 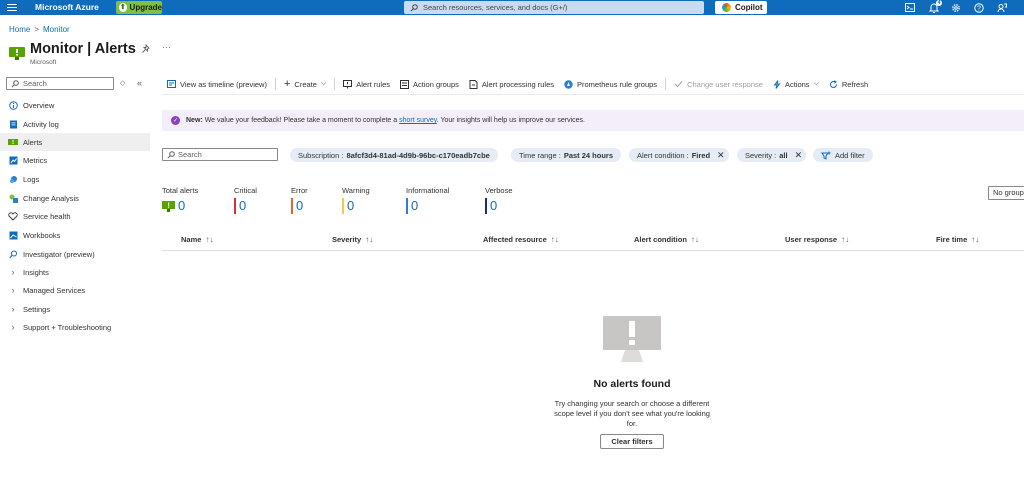 What do you see at coordinates (663, 155) in the screenshot?
I see `alert-condition-filter-label: Alert condition :` at bounding box center [663, 155].